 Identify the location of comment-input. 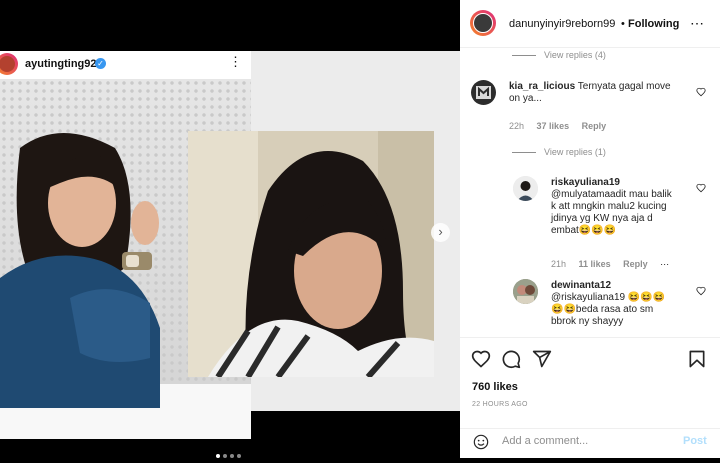
(587, 441).